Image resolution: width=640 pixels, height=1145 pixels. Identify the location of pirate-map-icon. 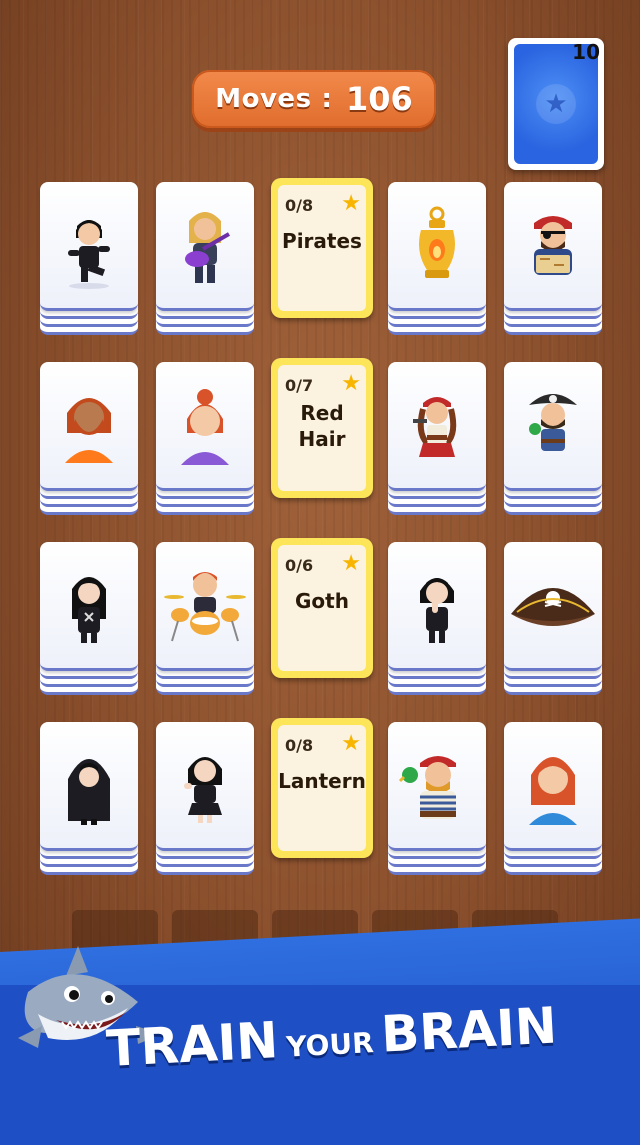
(553, 246).